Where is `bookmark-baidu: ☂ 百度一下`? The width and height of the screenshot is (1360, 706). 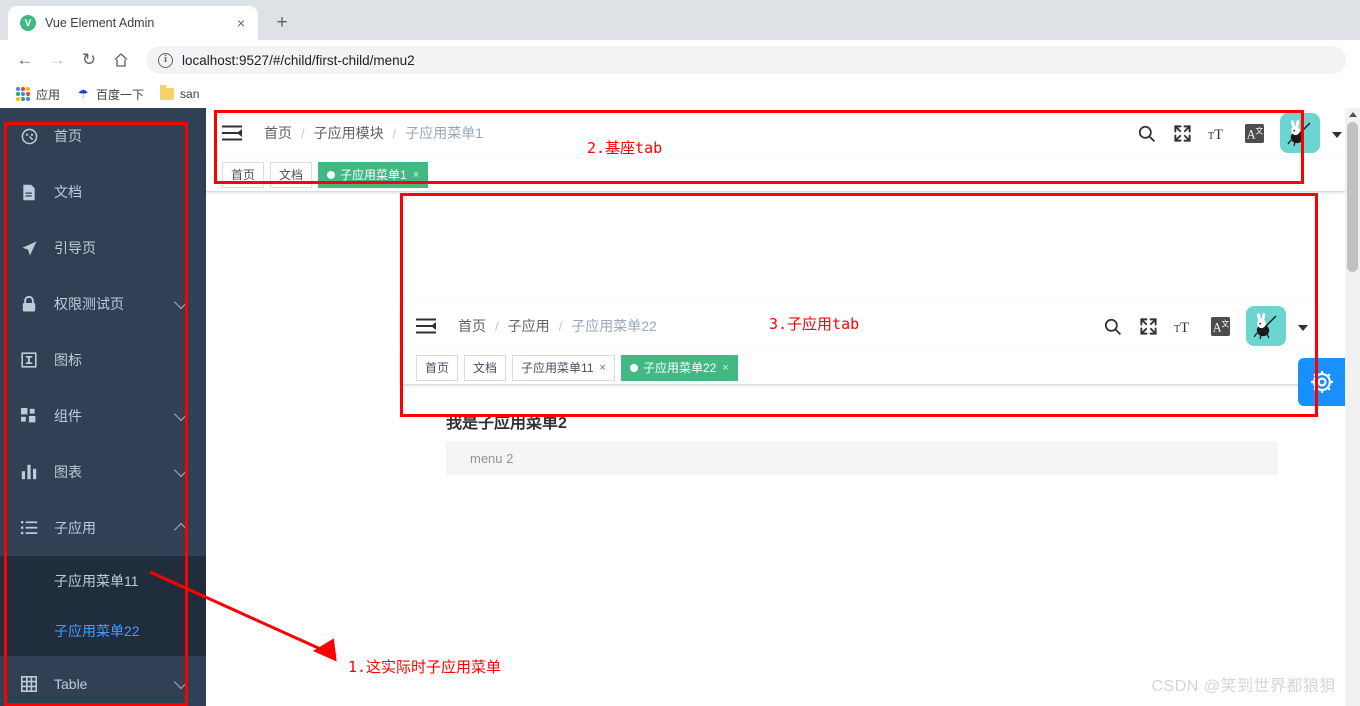 bookmark-baidu: ☂ 百度一下 is located at coordinates (110, 94).